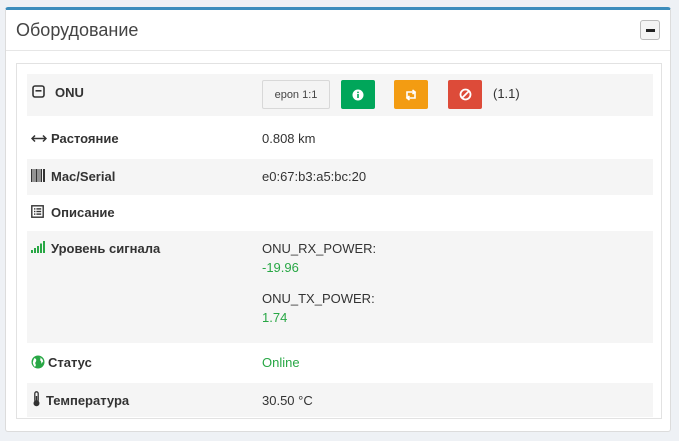 The width and height of the screenshot is (679, 441). Describe the element at coordinates (38, 175) in the screenshot. I see `barcode-icon` at that location.